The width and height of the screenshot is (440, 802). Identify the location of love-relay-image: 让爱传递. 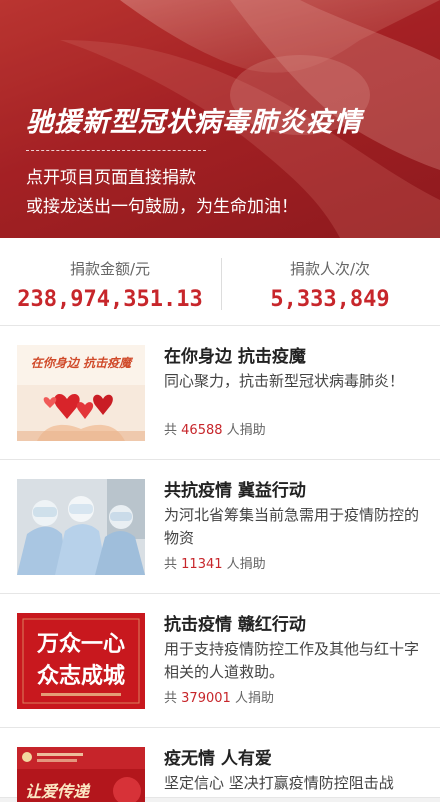
(81, 774).